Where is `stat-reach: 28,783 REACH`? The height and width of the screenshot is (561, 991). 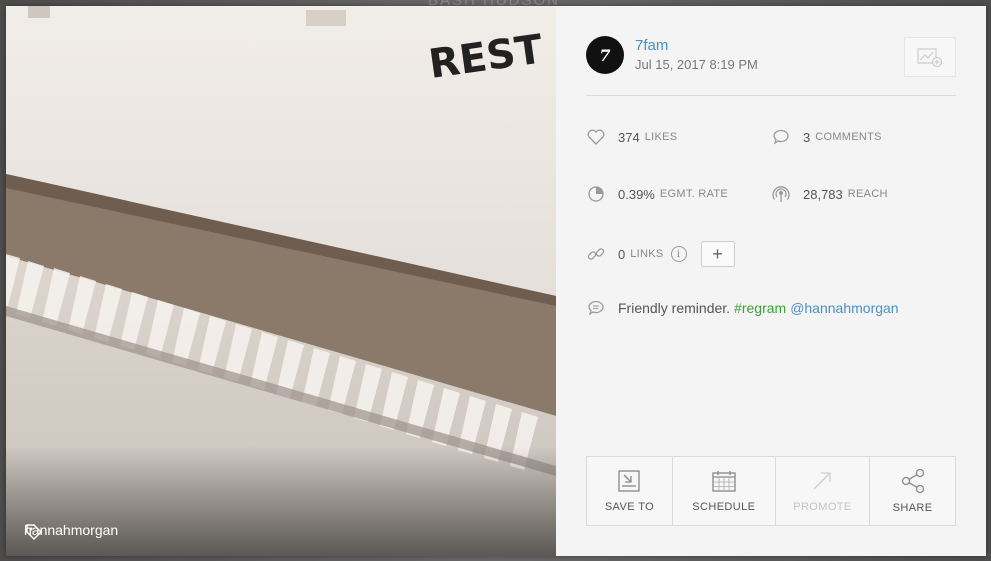 stat-reach: 28,783 REACH is located at coordinates (829, 194).